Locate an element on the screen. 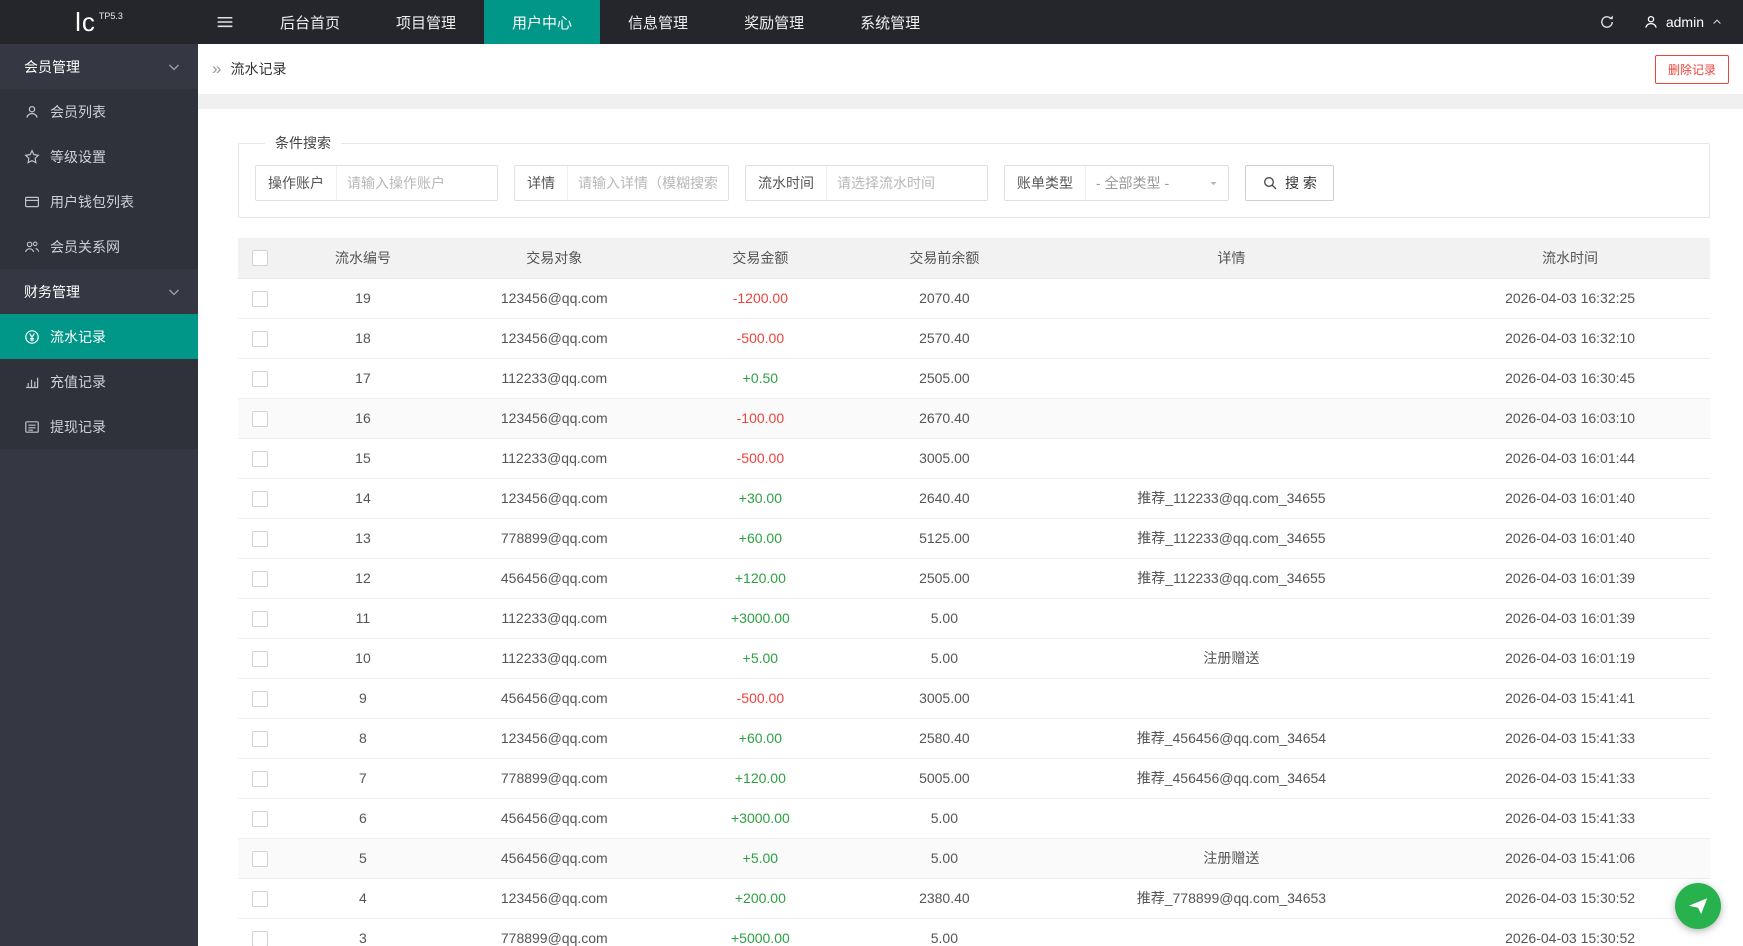 The height and width of the screenshot is (946, 1743). row-checkbox-cell is located at coordinates (260, 858).